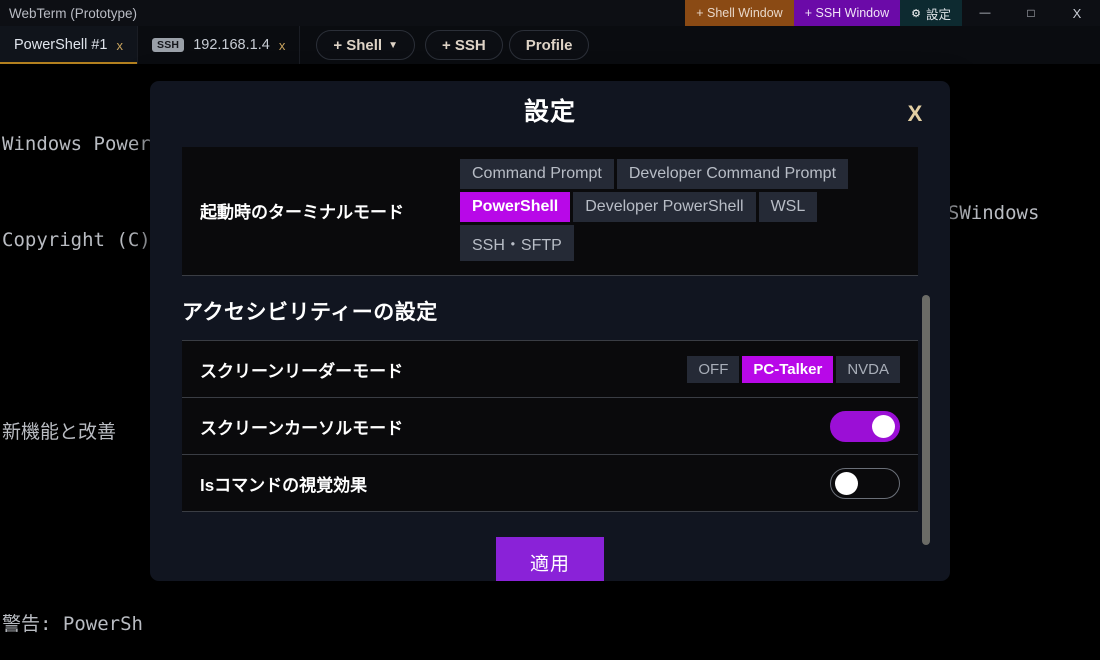 This screenshot has width=1100, height=660. I want to click on shell-window-button: + Shell Window, so click(739, 13).